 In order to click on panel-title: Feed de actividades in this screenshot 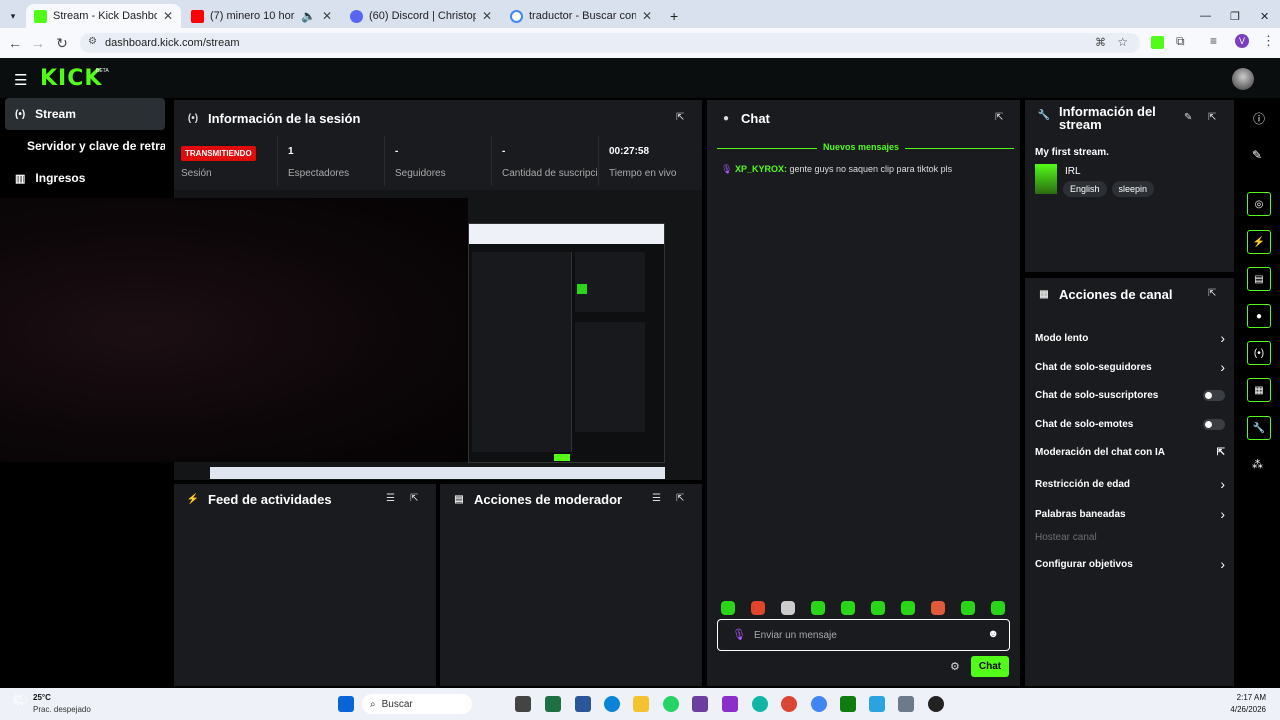, I will do `click(270, 499)`.